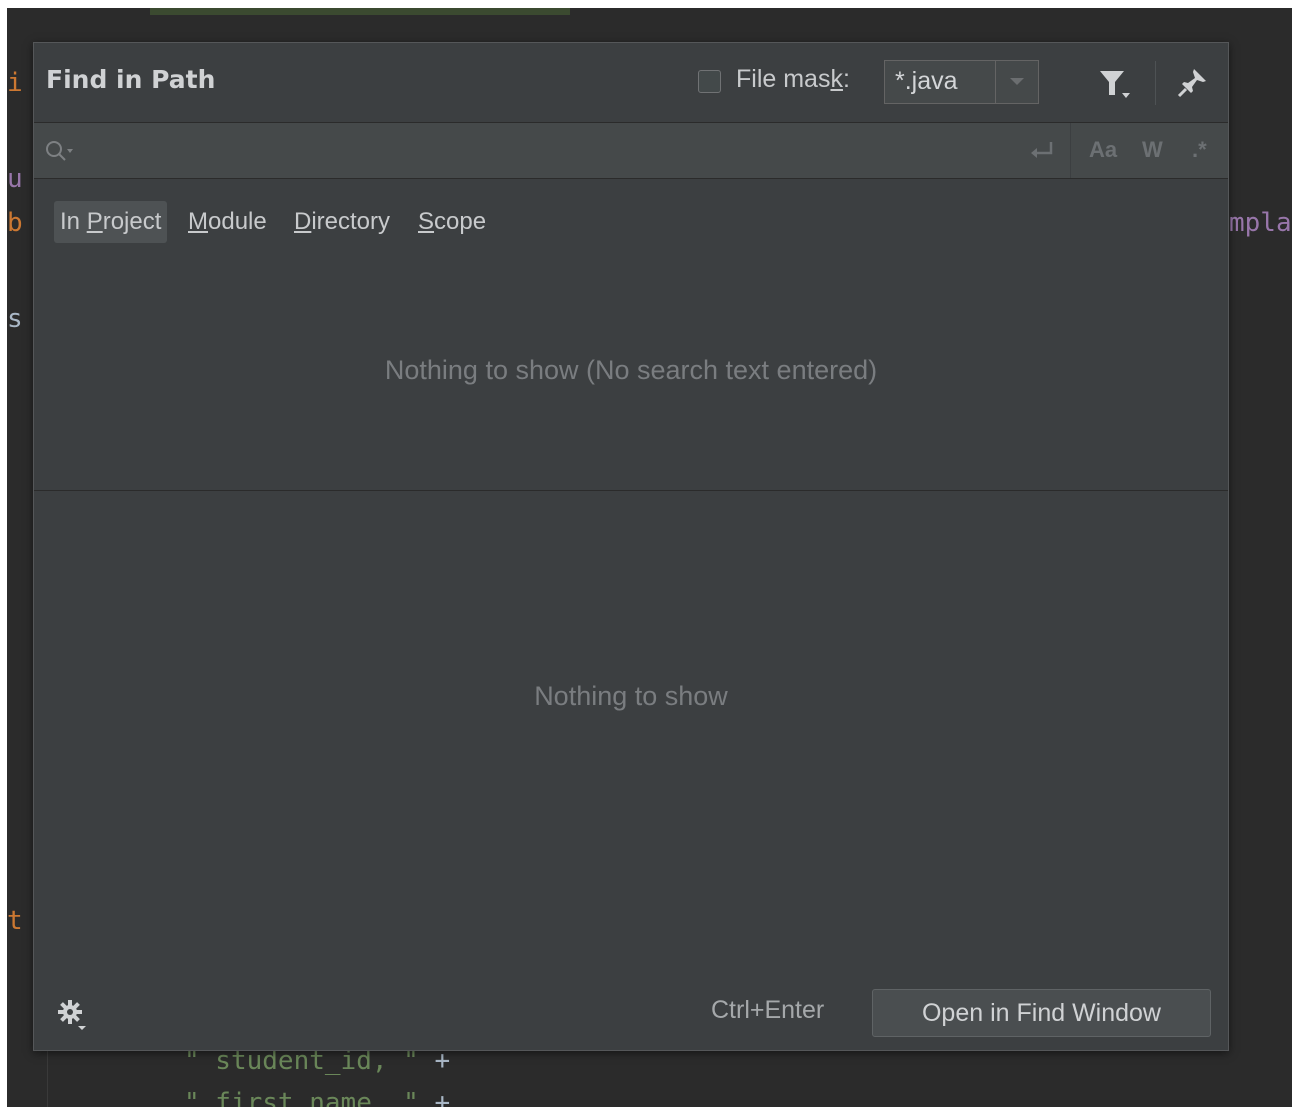 This screenshot has height=1107, width=1299. What do you see at coordinates (549, 151) in the screenshot?
I see `search-input` at bounding box center [549, 151].